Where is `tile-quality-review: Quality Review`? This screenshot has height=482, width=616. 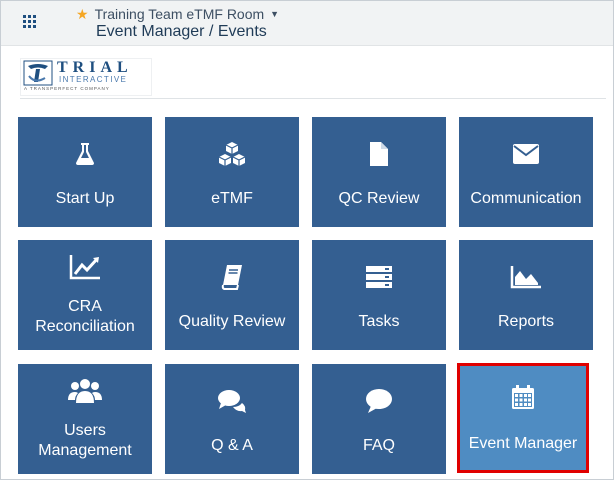
tile-quality-review: Quality Review is located at coordinates (232, 295).